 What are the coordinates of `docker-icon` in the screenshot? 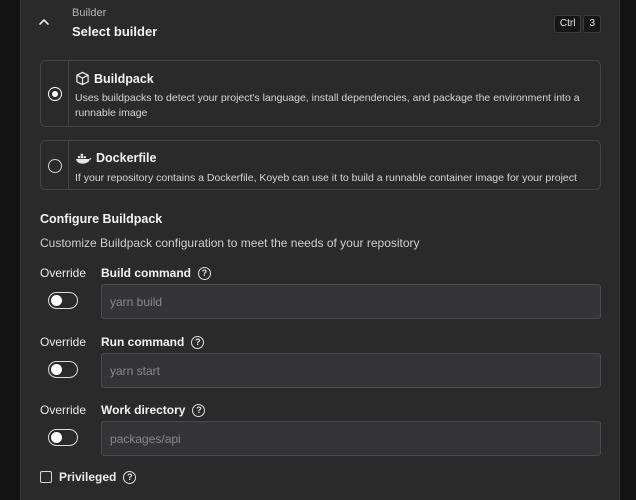 It's located at (83, 158).